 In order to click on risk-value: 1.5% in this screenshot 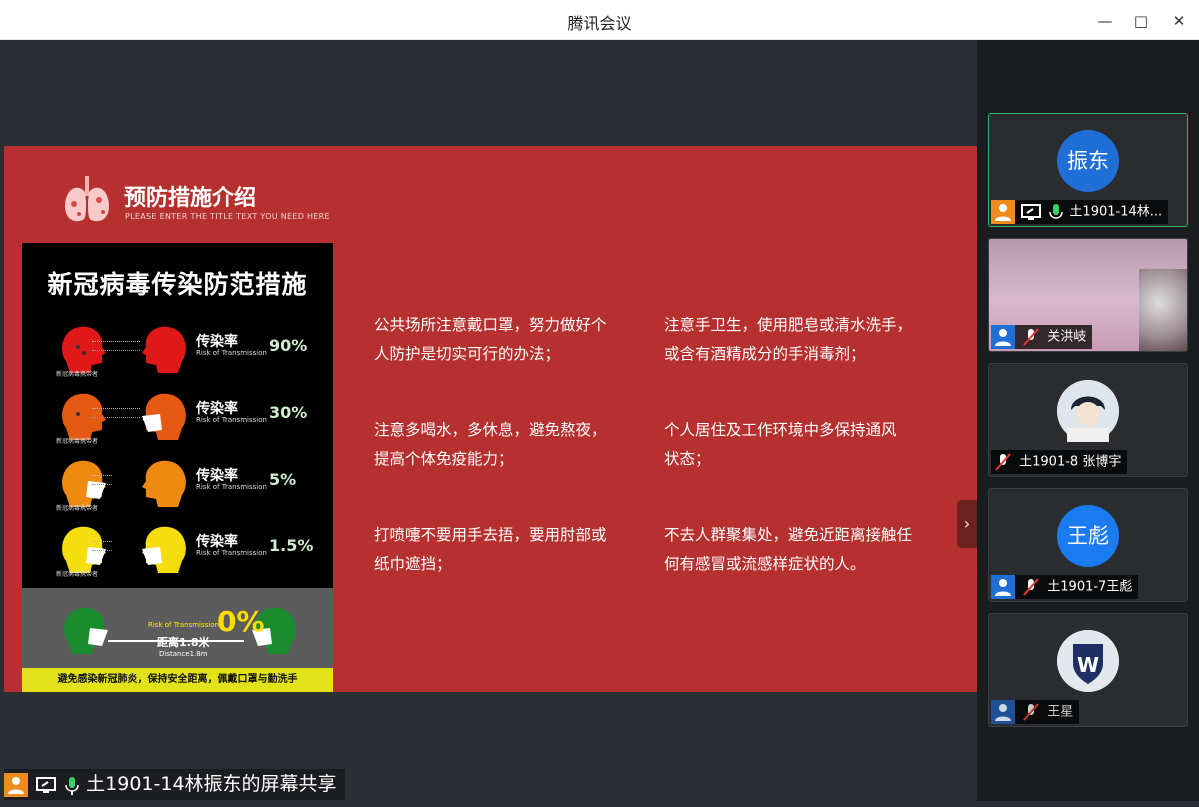, I will do `click(291, 545)`.